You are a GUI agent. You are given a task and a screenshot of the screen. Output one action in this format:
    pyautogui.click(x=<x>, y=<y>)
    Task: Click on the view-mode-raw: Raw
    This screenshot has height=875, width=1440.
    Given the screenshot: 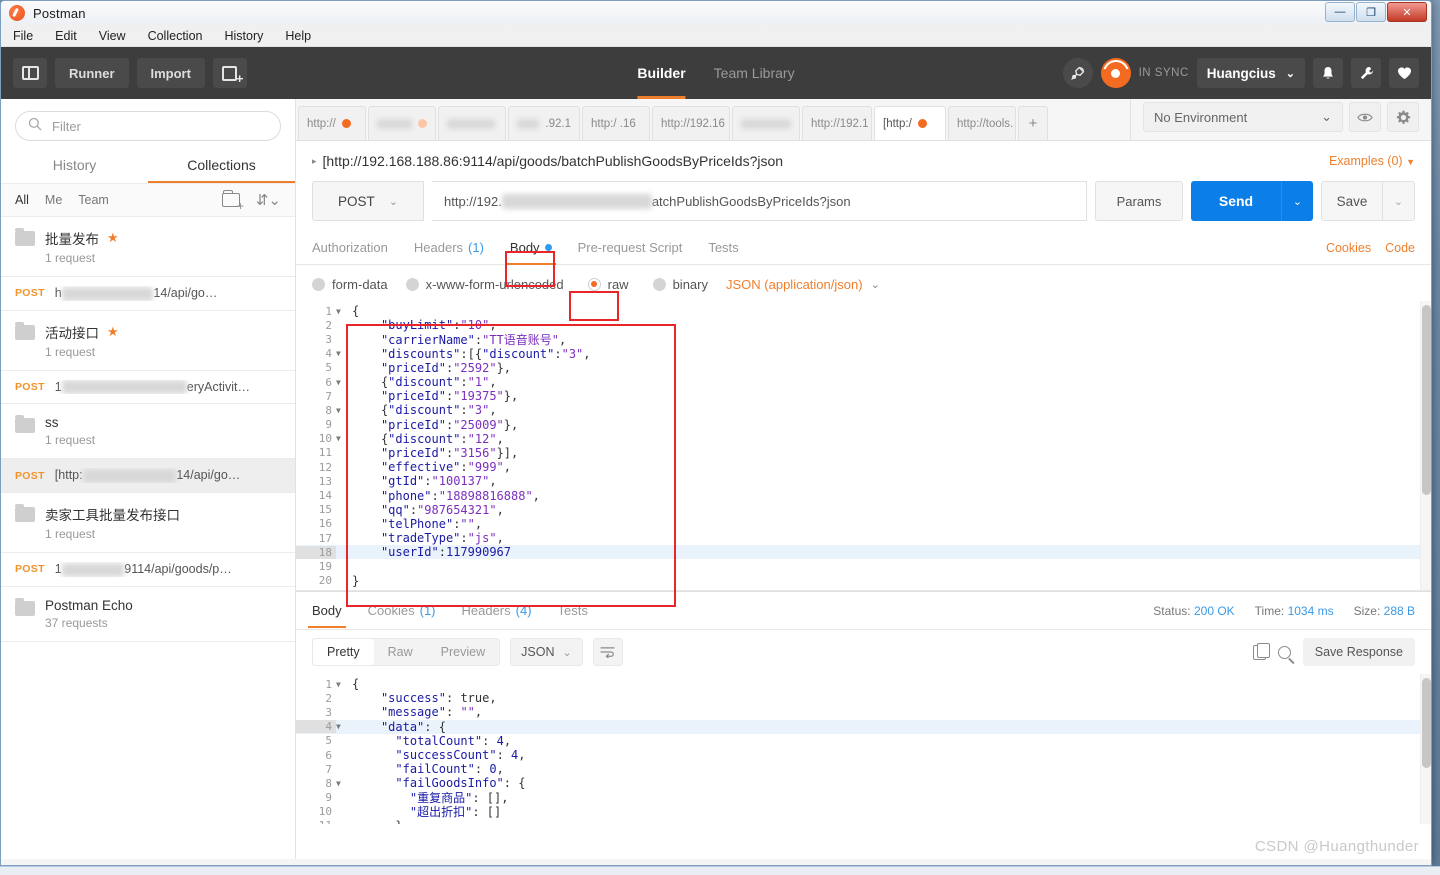 What is the action you would take?
    pyautogui.click(x=400, y=652)
    